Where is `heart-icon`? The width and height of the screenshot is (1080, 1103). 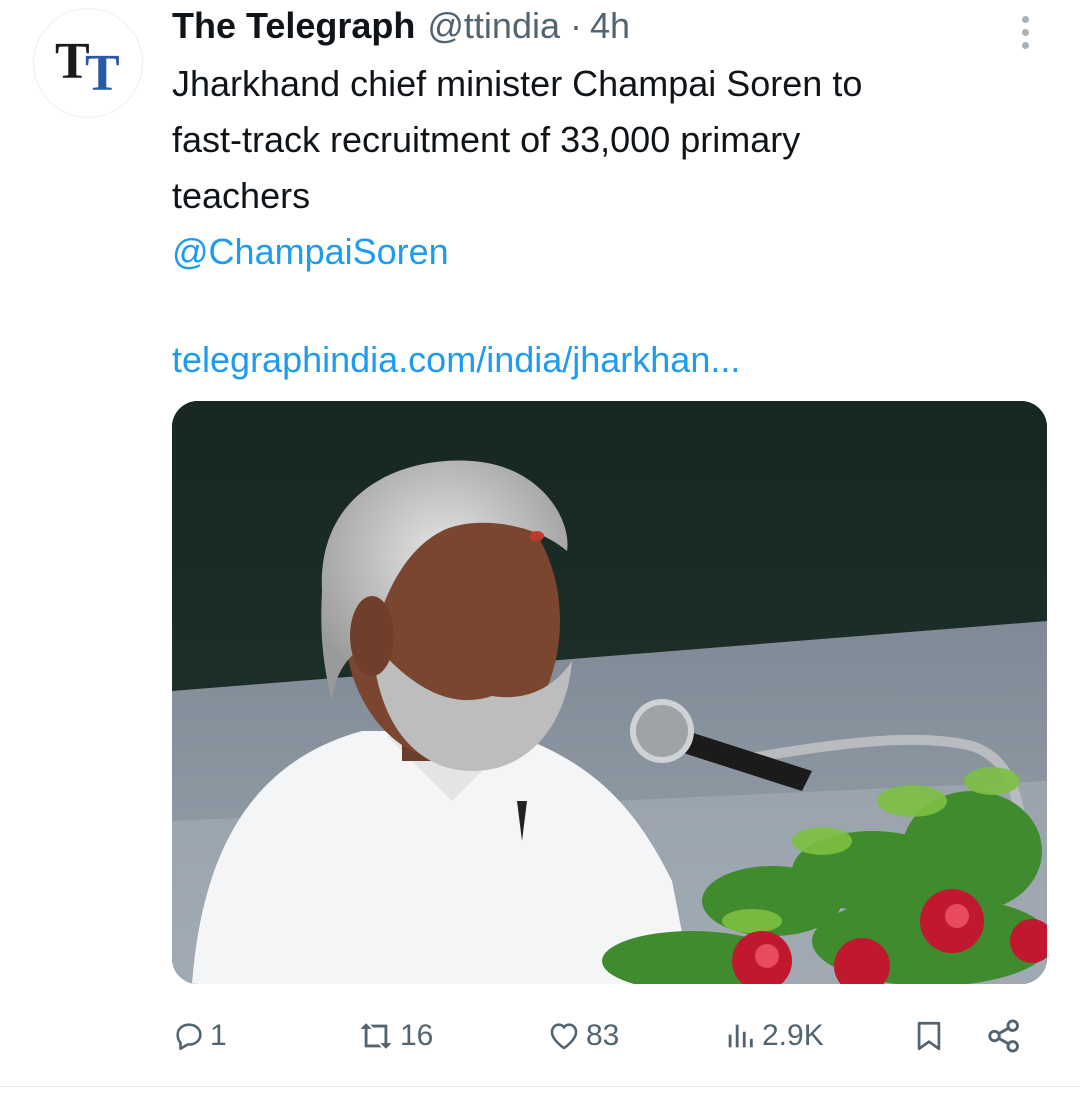
heart-icon is located at coordinates (564, 1036).